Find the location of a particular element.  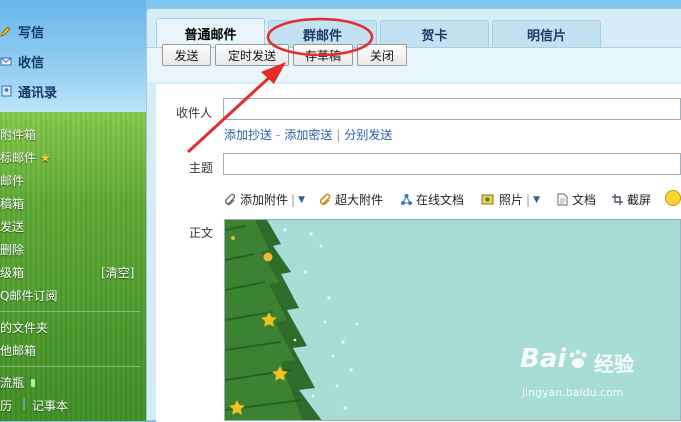

annotation-arrow-line is located at coordinates (230, 113).